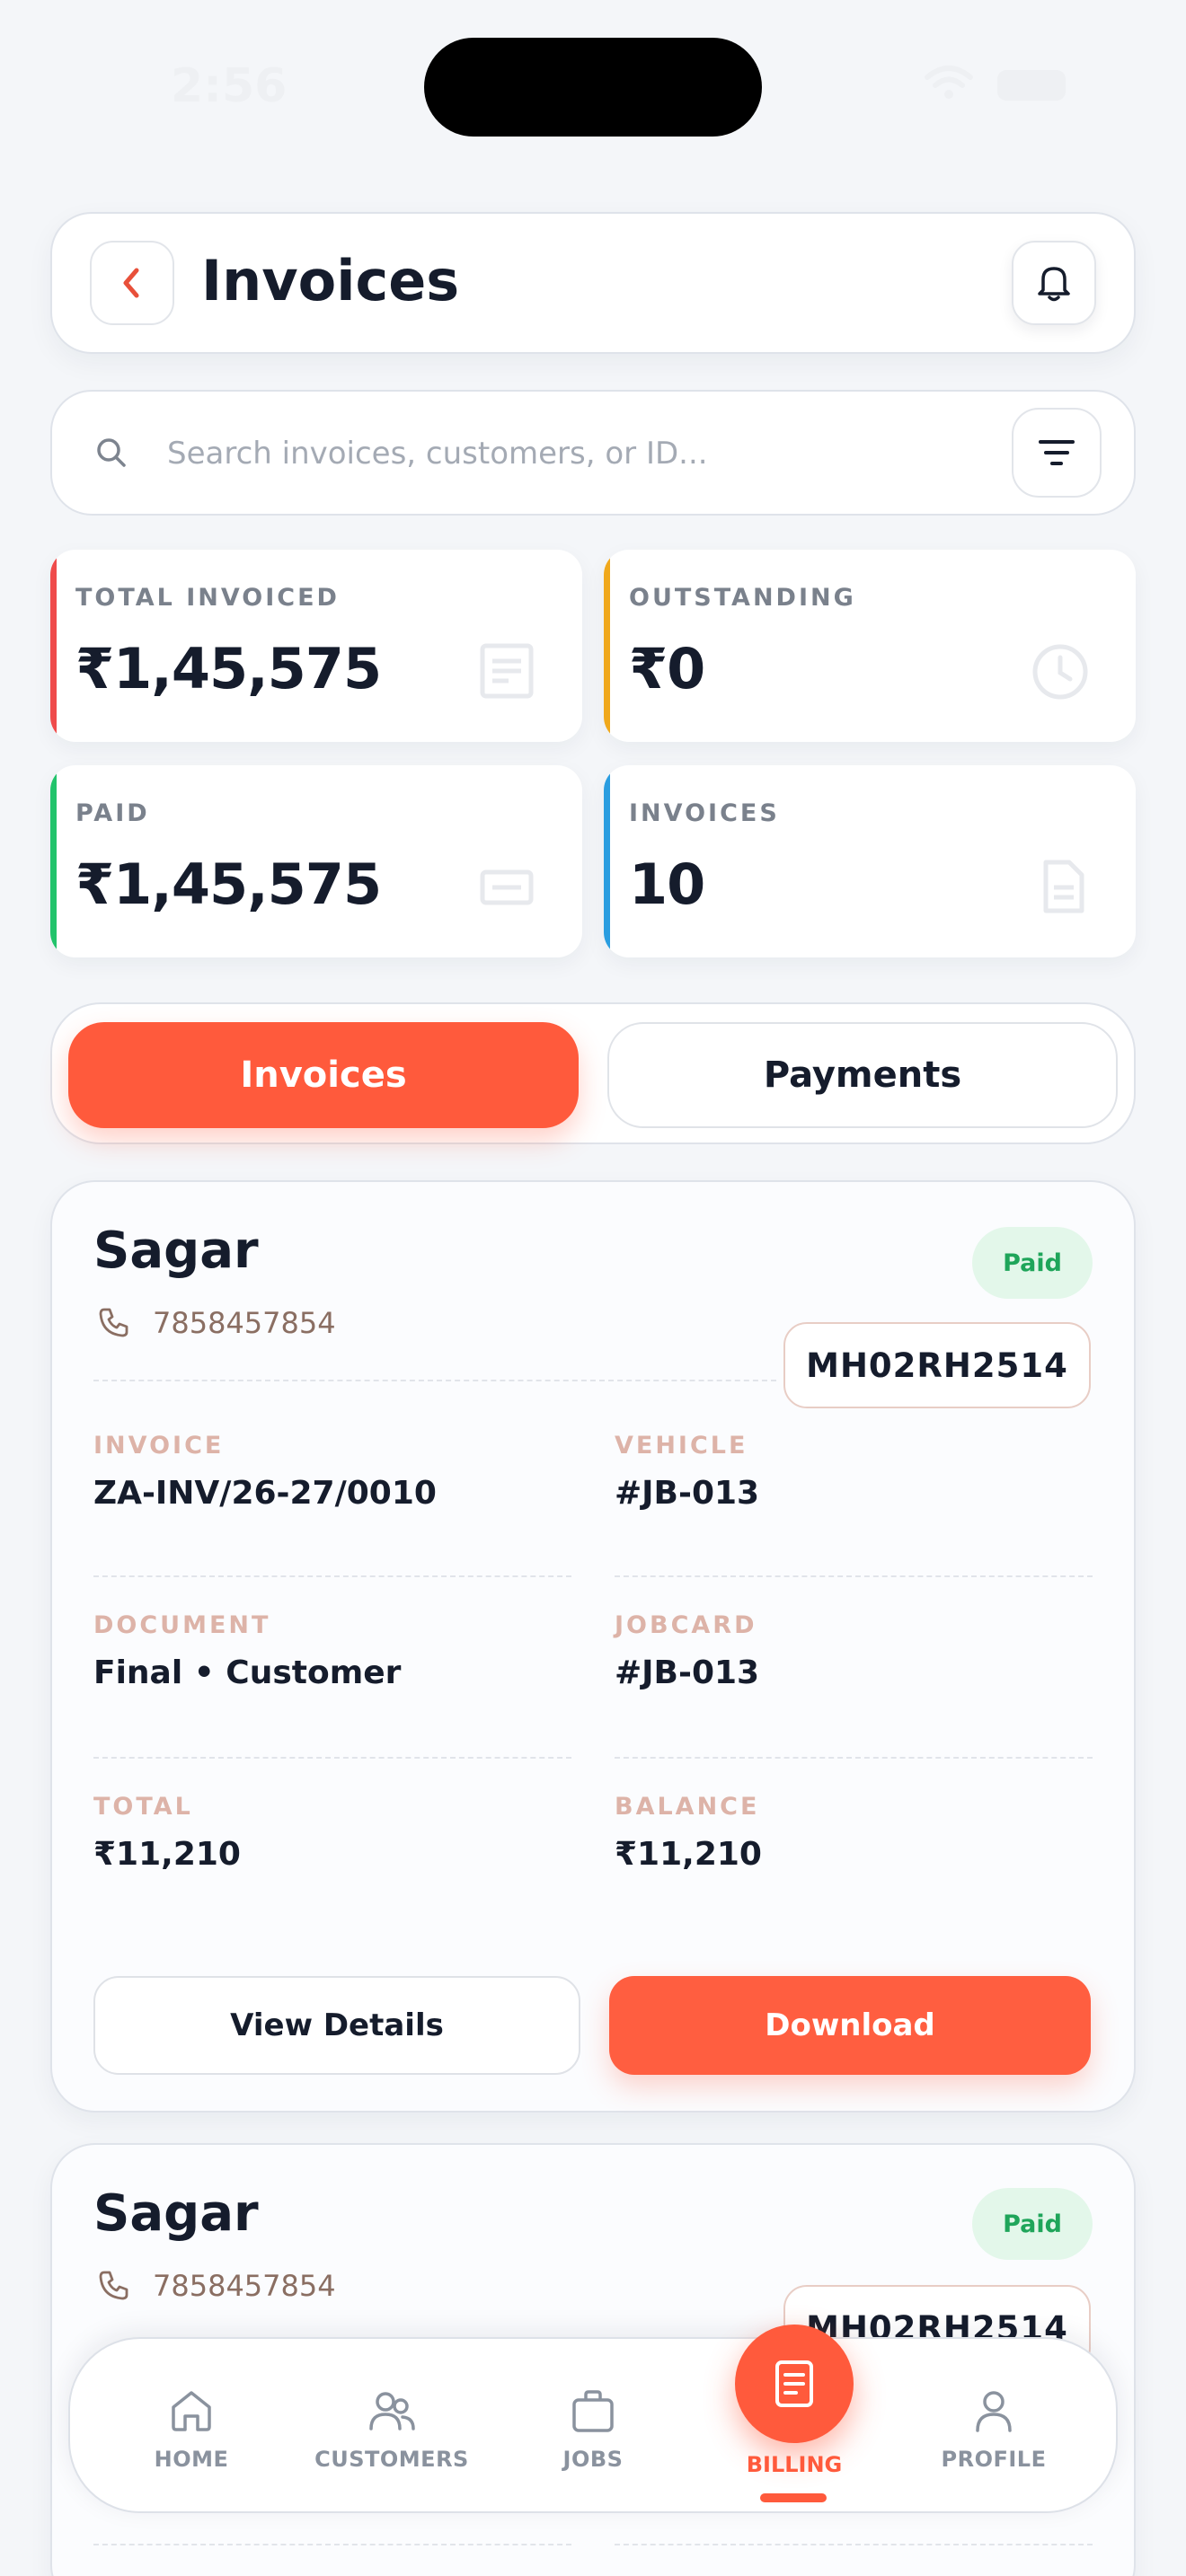 This screenshot has width=1186, height=2576. I want to click on briefcase-icon, so click(593, 2411).